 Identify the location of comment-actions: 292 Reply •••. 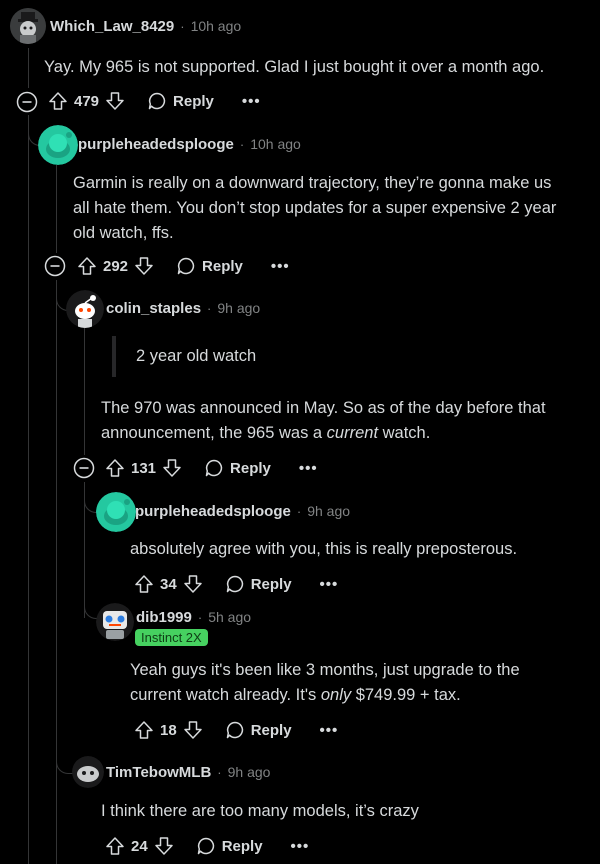
(183, 266).